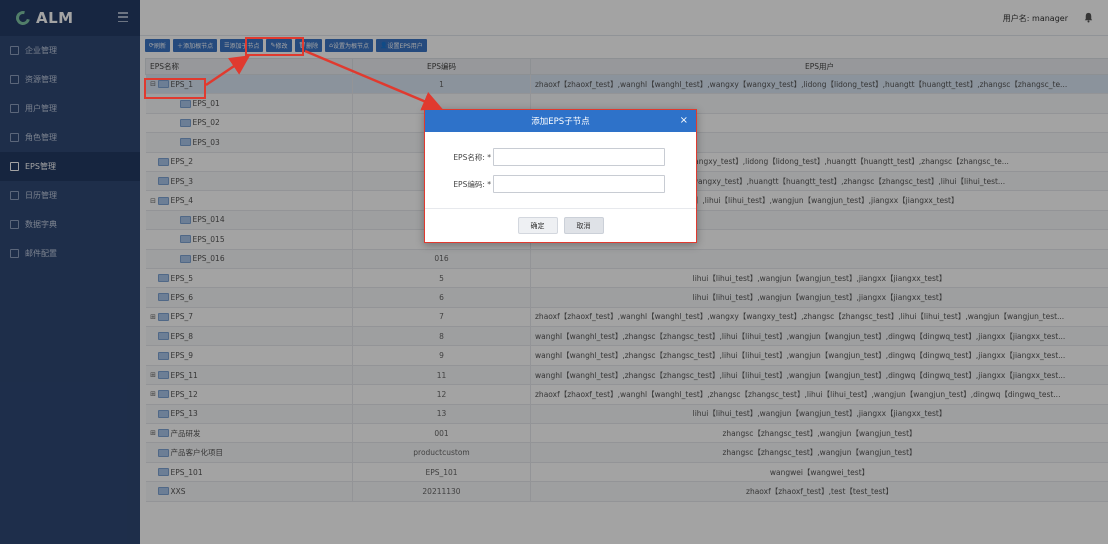 Image resolution: width=1108 pixels, height=544 pixels. Describe the element at coordinates (579, 157) in the screenshot. I see `eps-name-input` at that location.